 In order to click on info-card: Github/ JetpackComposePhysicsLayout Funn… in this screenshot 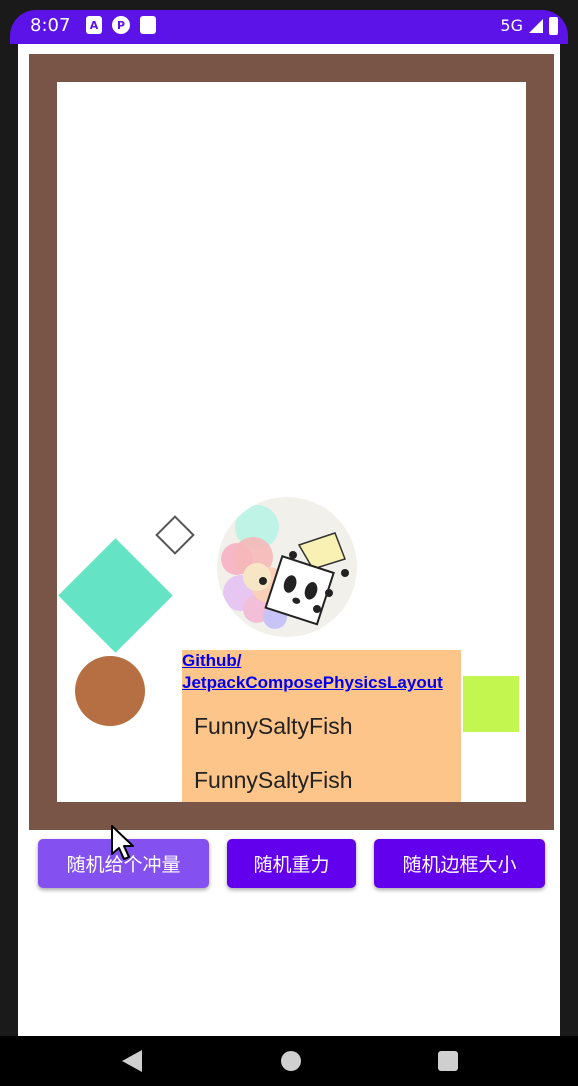, I will do `click(321, 726)`.